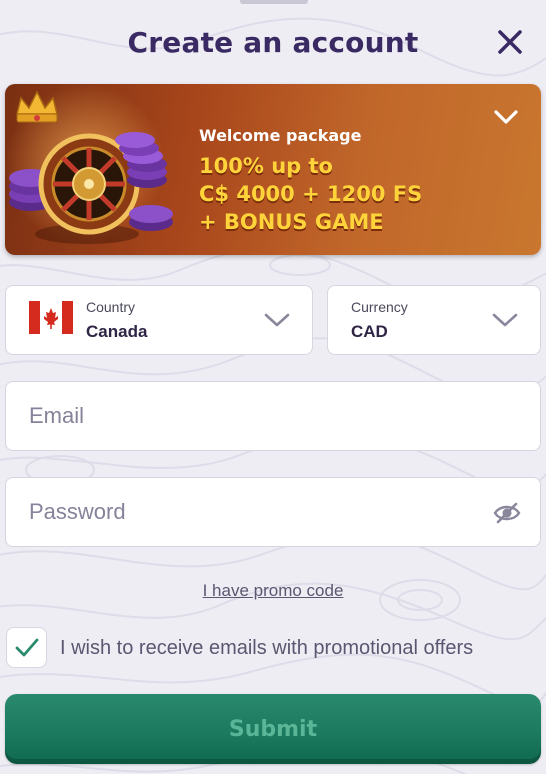 The image size is (546, 774). What do you see at coordinates (259, 416) in the screenshot?
I see `email-input` at bounding box center [259, 416].